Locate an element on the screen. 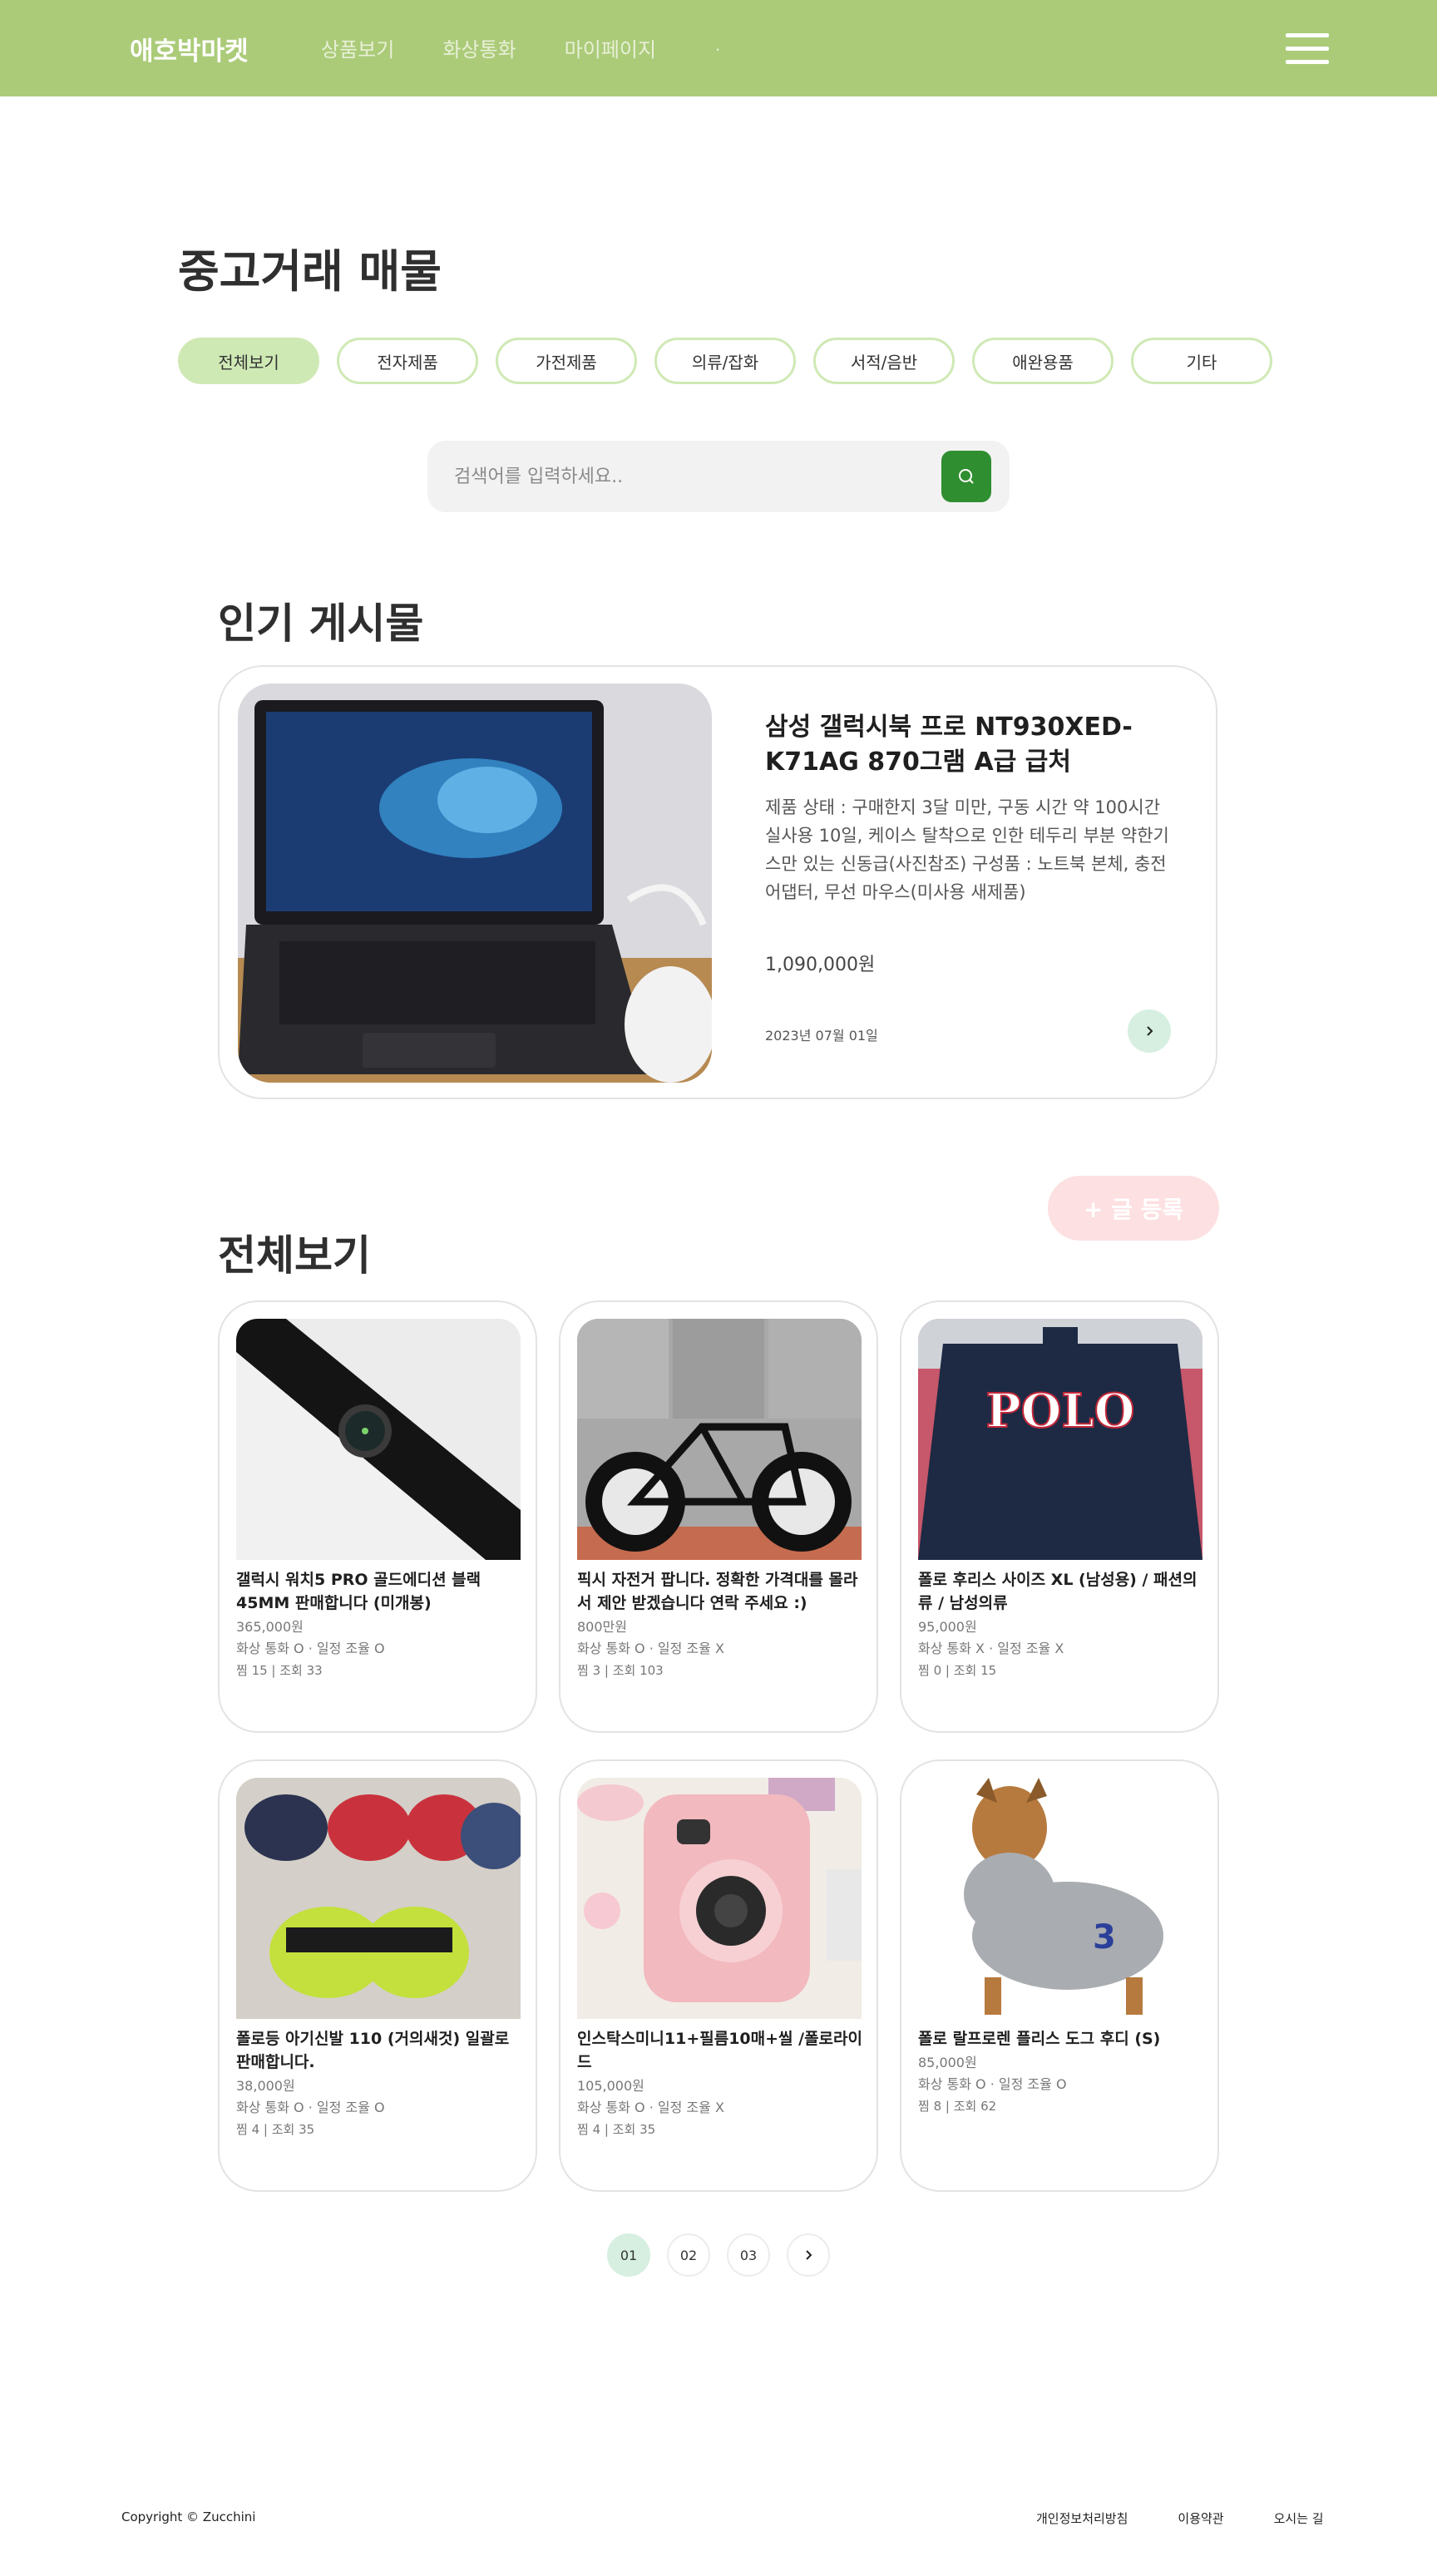 The image size is (1437, 2576). page-2-button: 02 is located at coordinates (688, 2255).